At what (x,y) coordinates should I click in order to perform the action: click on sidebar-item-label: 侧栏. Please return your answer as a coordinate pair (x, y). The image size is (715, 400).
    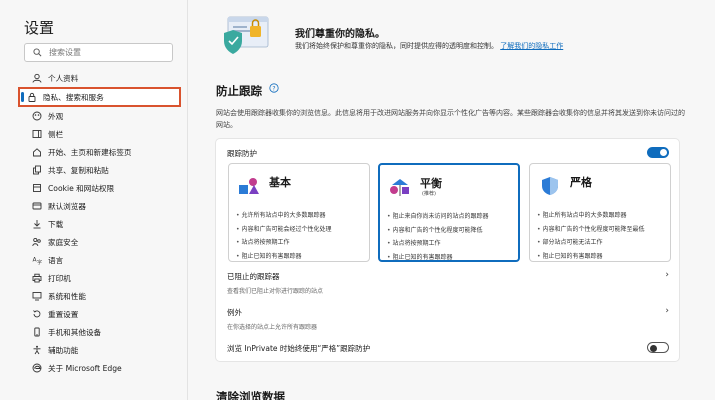
    Looking at the image, I should click on (56, 134).